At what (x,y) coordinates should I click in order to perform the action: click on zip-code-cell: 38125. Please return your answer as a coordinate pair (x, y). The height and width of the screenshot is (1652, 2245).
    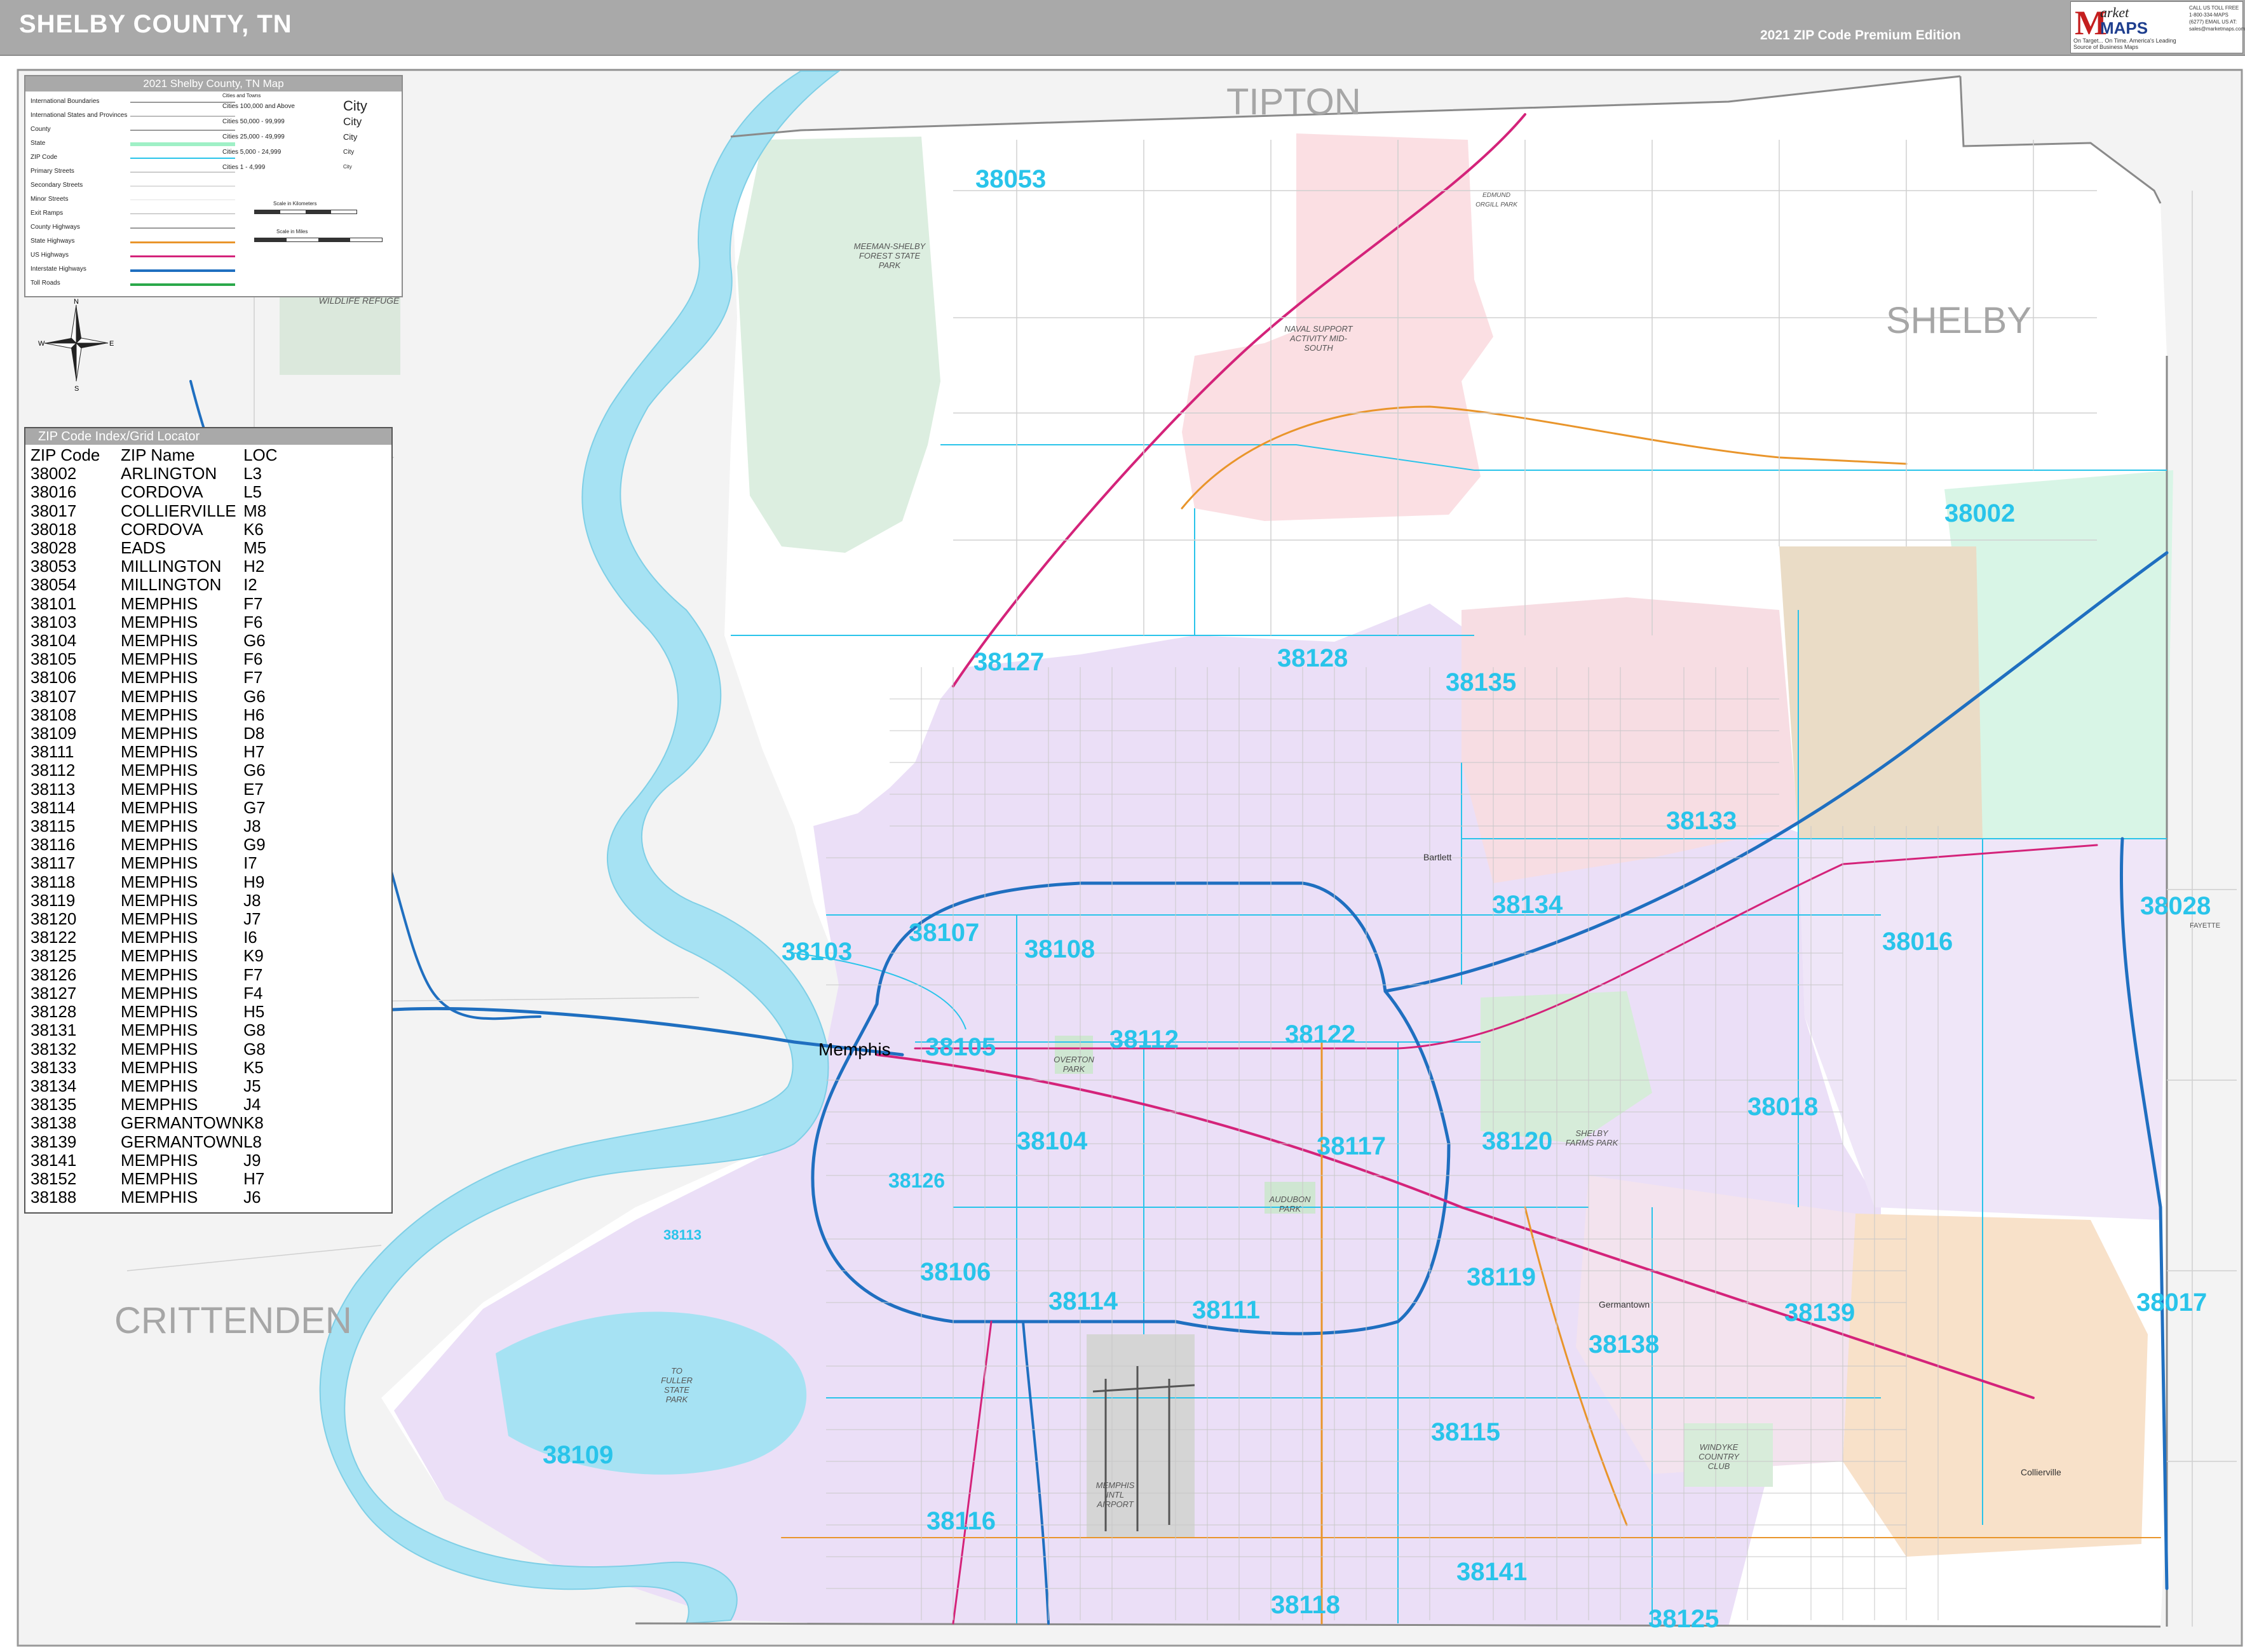
    Looking at the image, I should click on (54, 956).